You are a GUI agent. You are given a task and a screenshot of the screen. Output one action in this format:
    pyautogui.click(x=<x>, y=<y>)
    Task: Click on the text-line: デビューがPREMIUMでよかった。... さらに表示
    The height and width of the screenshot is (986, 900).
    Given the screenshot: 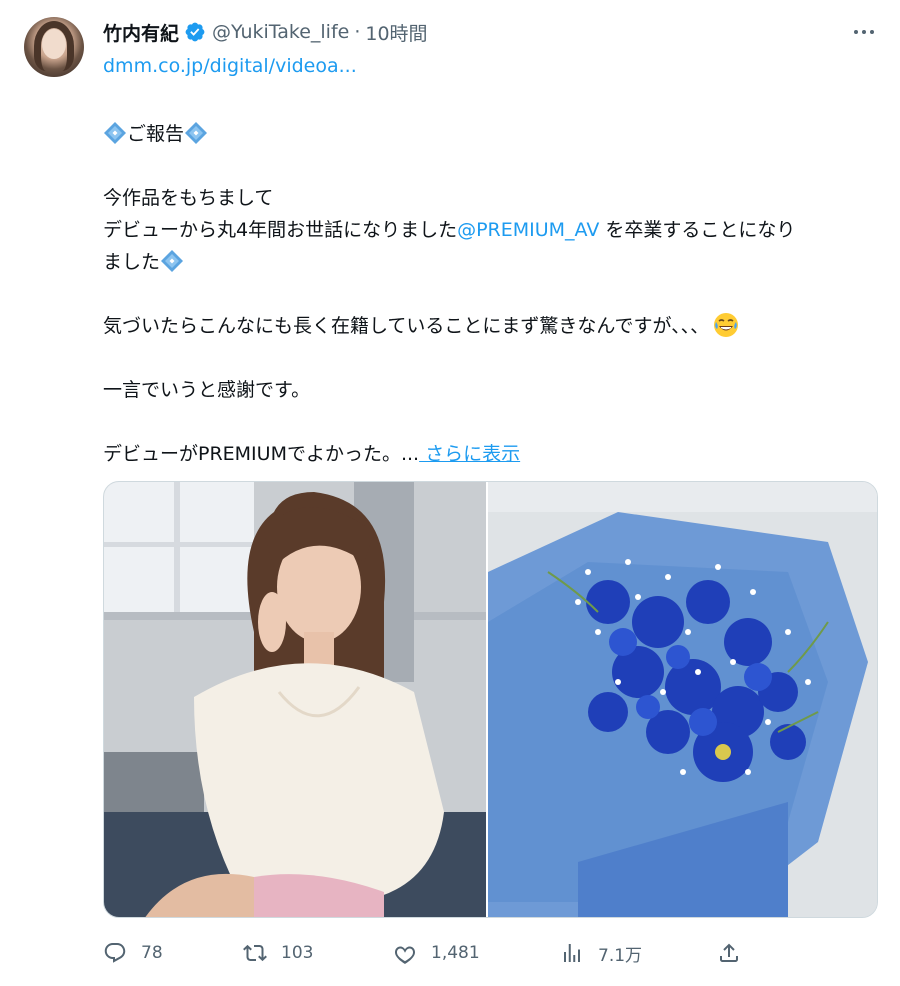 What is the action you would take?
    pyautogui.click(x=490, y=454)
    